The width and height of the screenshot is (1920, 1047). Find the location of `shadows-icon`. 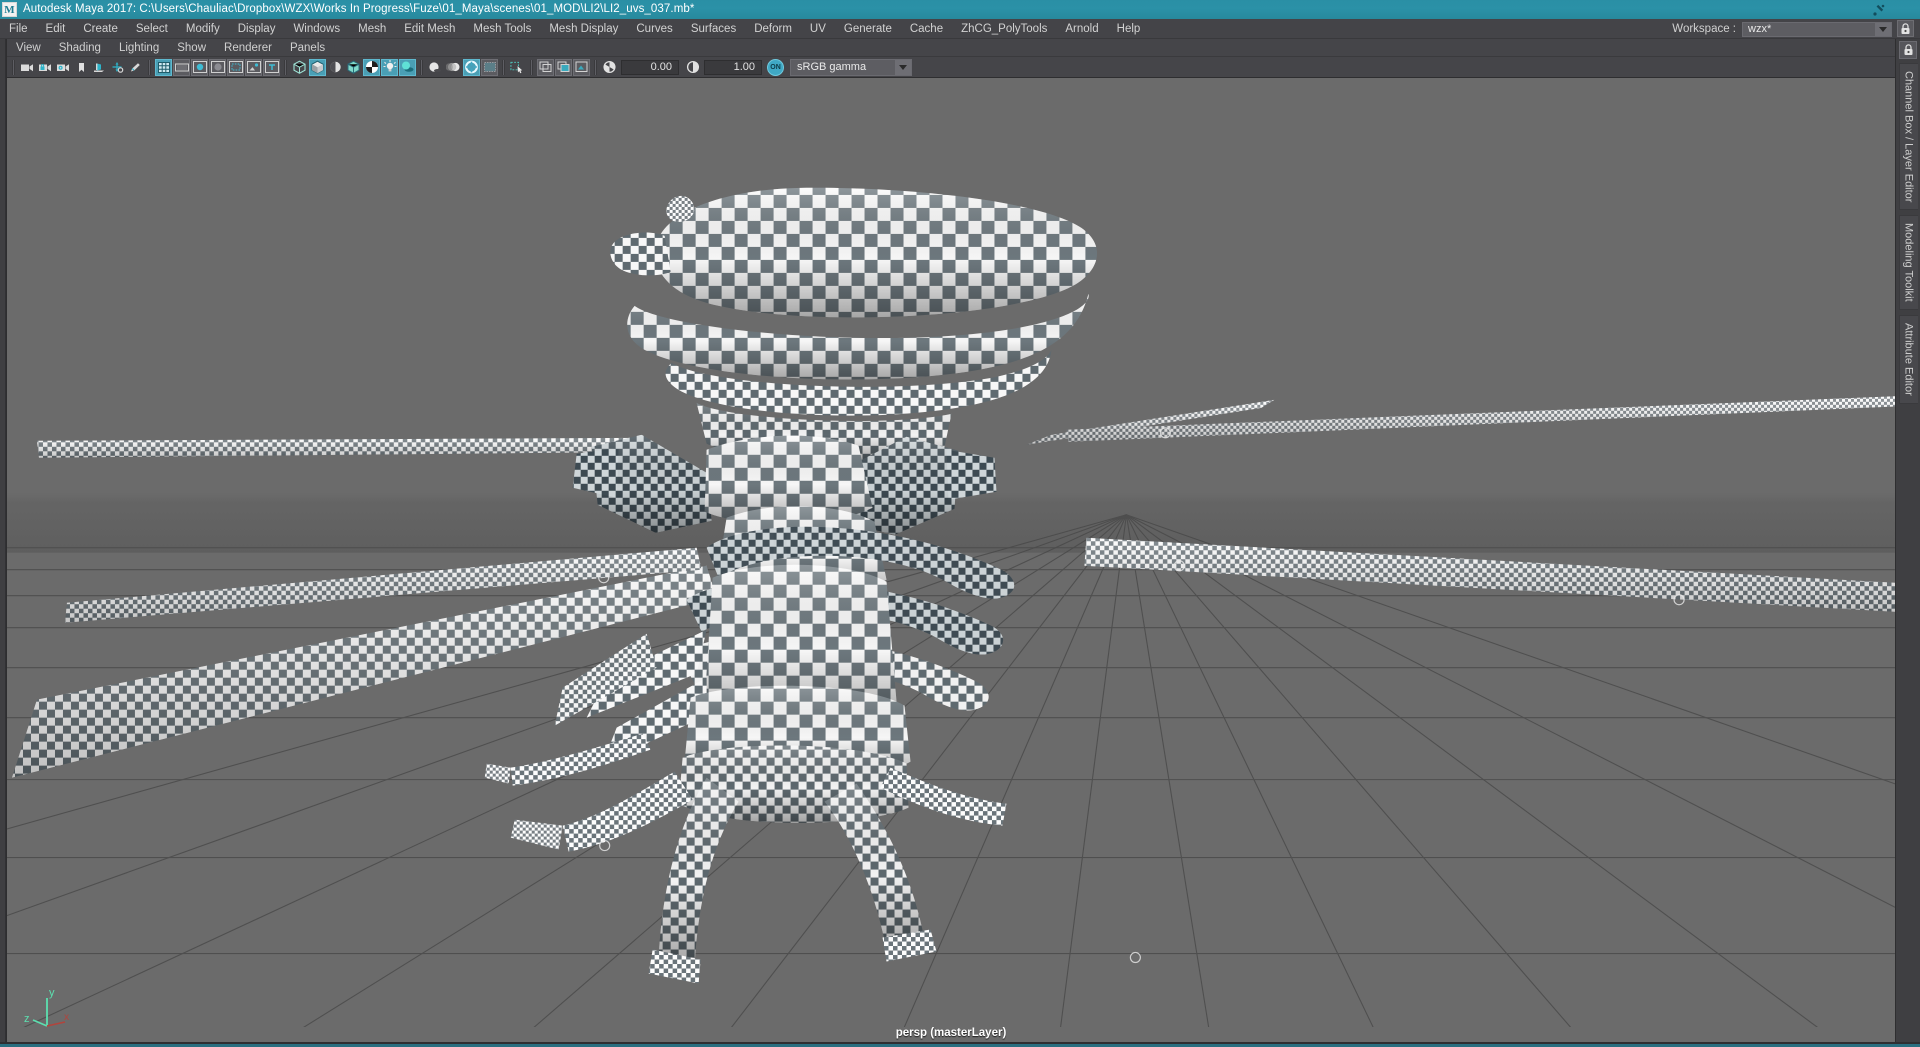

shadows-icon is located at coordinates (407, 67).